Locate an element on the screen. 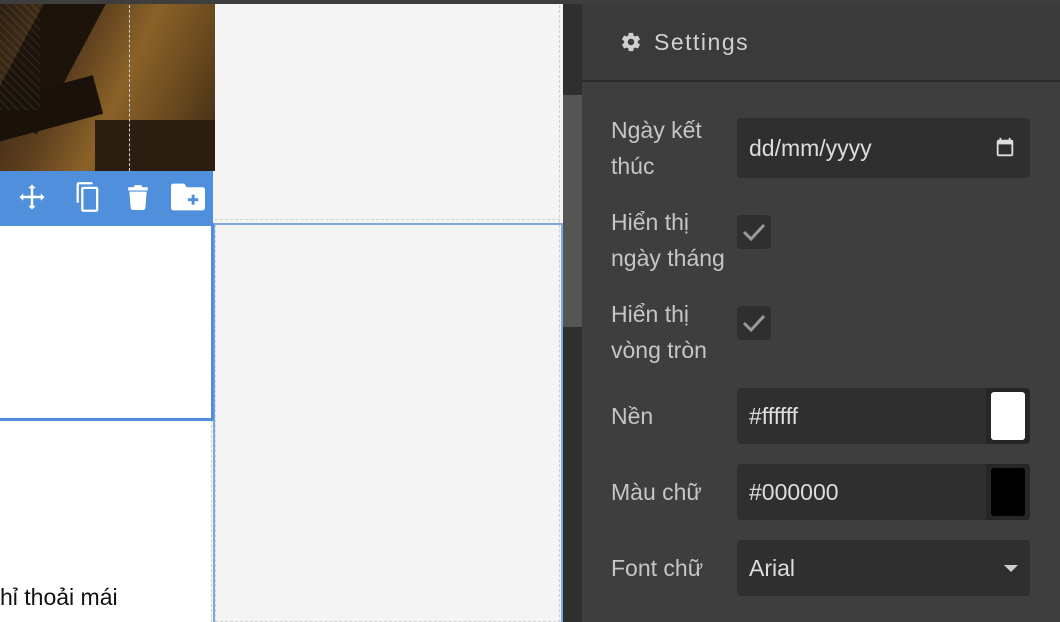 This screenshot has height=622, width=1060. folder-plus-icon is located at coordinates (188, 197).